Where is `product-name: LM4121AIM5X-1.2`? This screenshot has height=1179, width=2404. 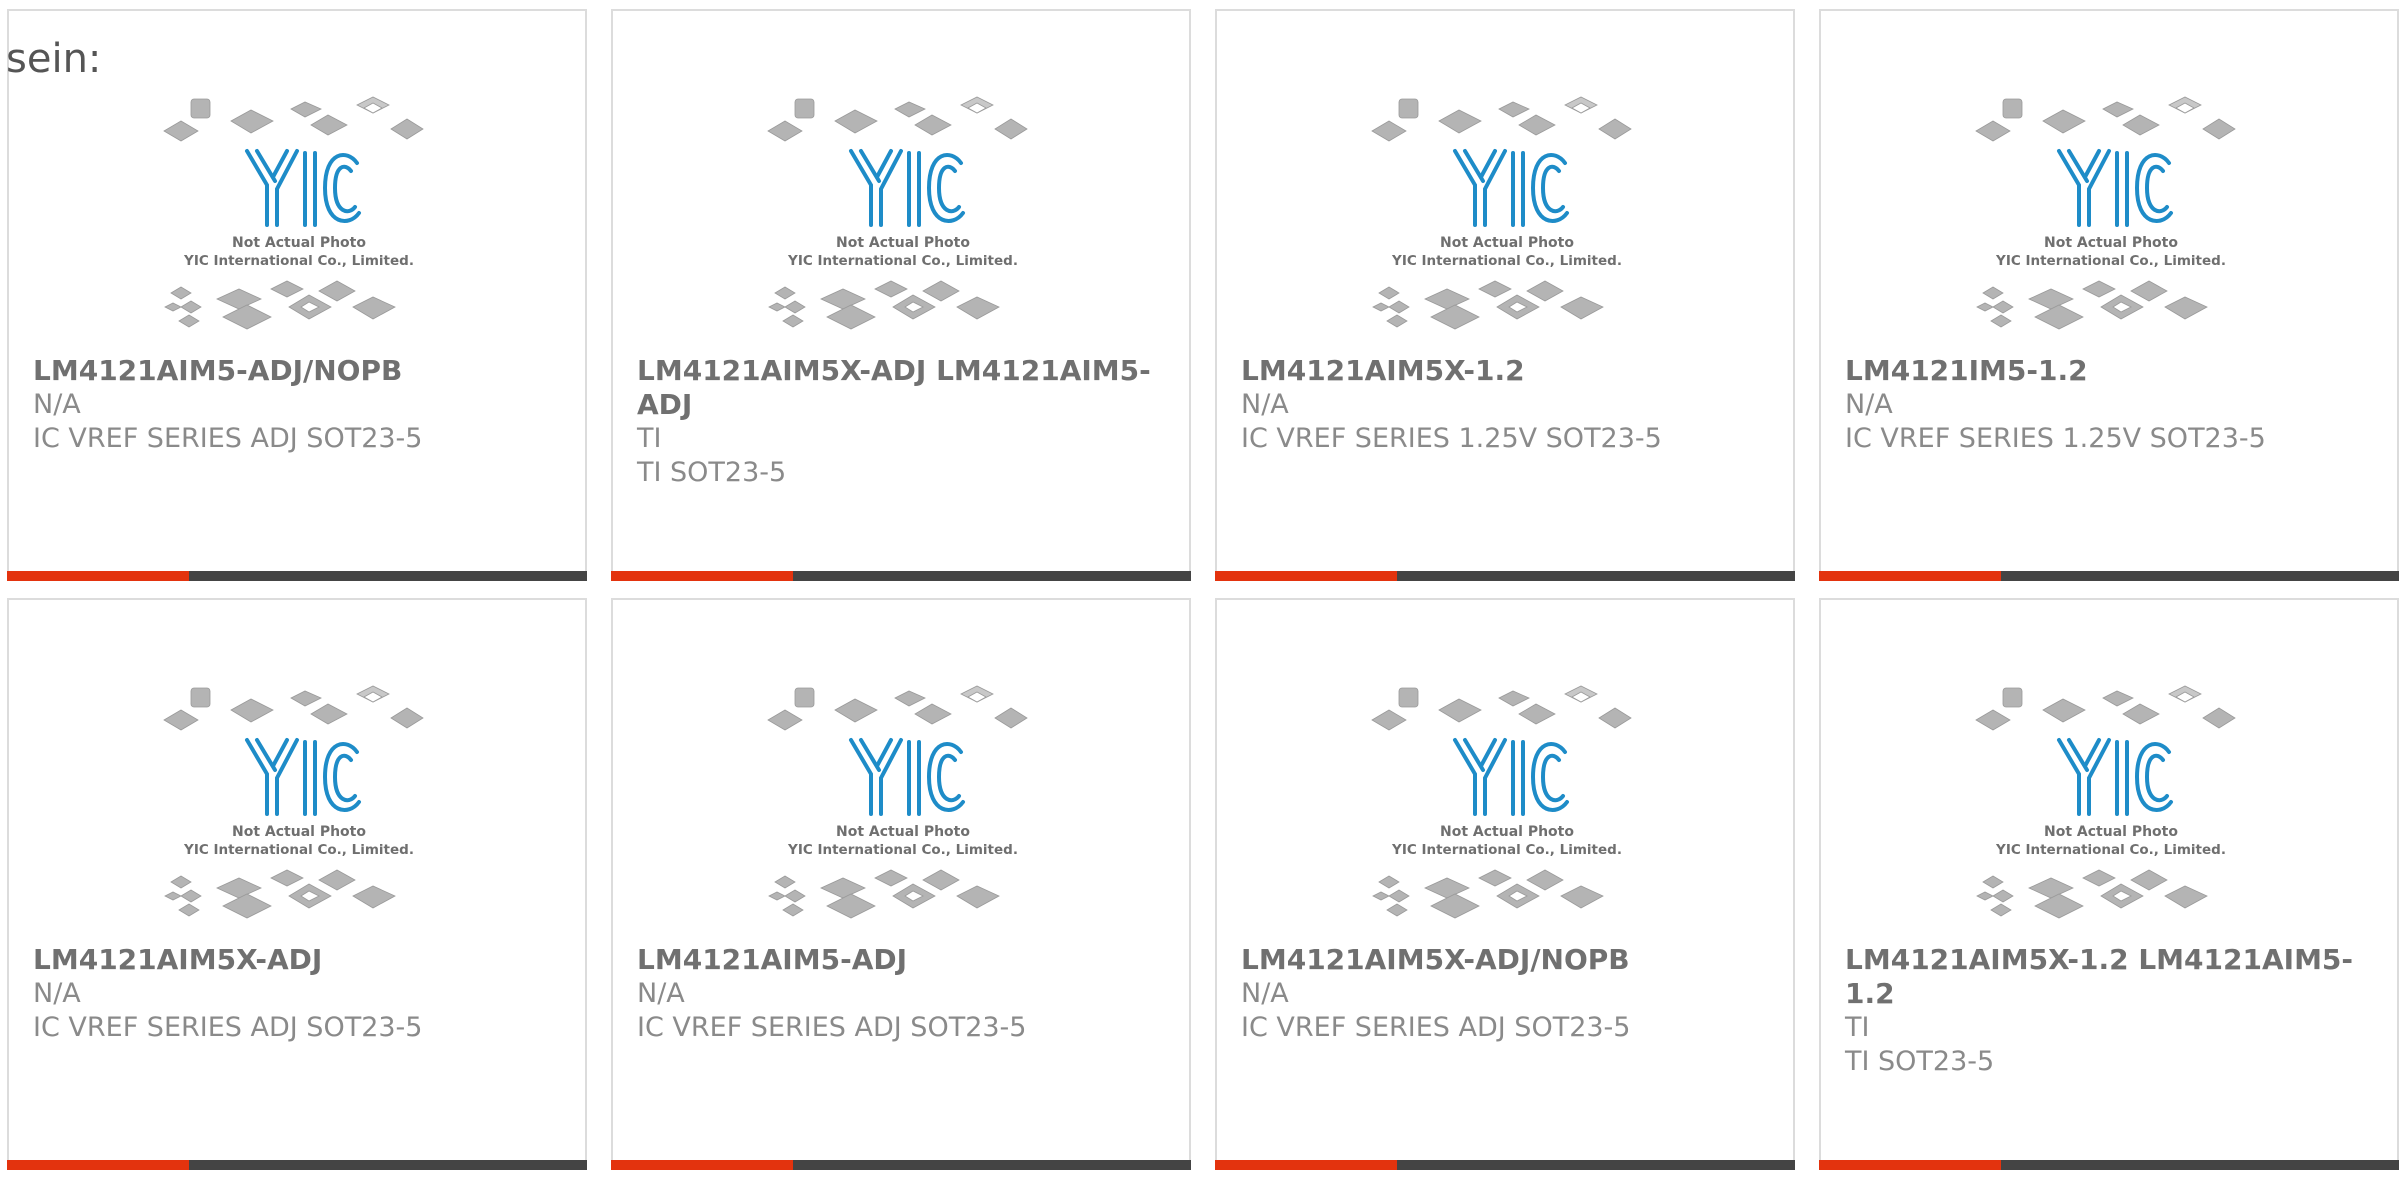
product-name: LM4121AIM5X-1.2 is located at coordinates (1511, 371).